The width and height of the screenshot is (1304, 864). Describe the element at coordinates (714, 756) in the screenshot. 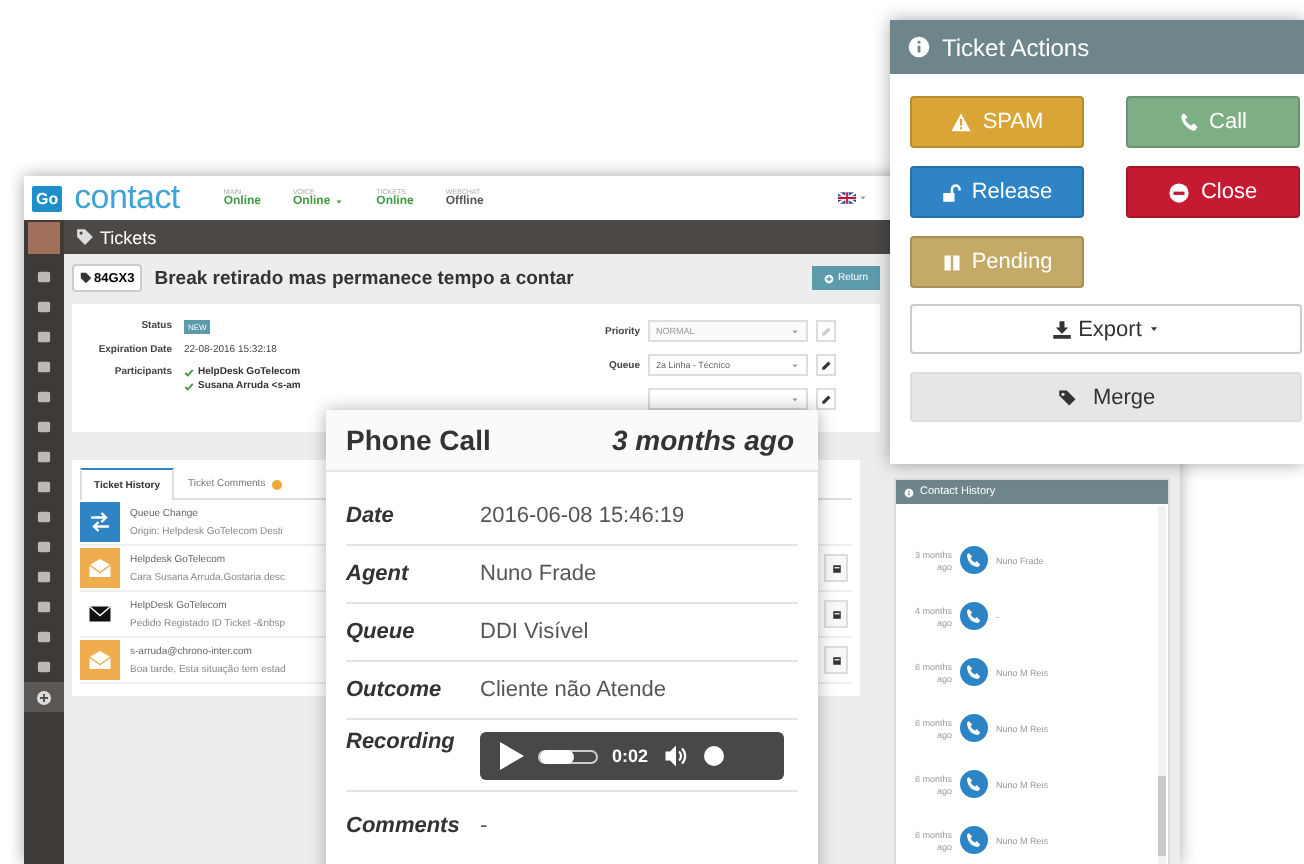

I see `volume-handle` at that location.